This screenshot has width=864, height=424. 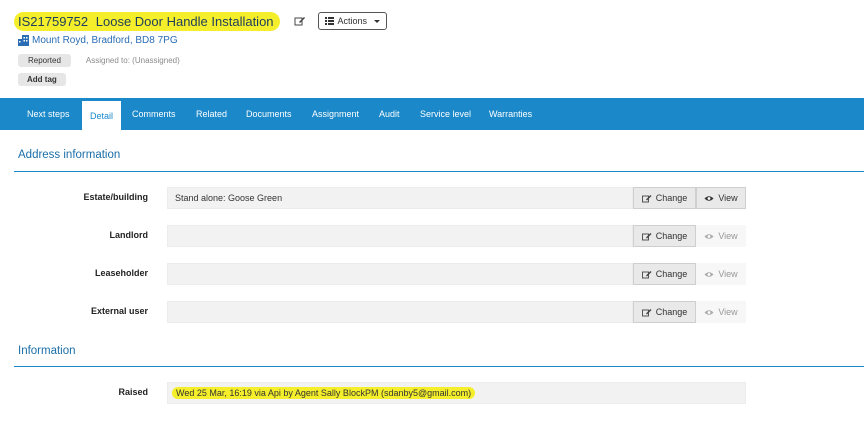 I want to click on external-user-label: External user, so click(x=119, y=311).